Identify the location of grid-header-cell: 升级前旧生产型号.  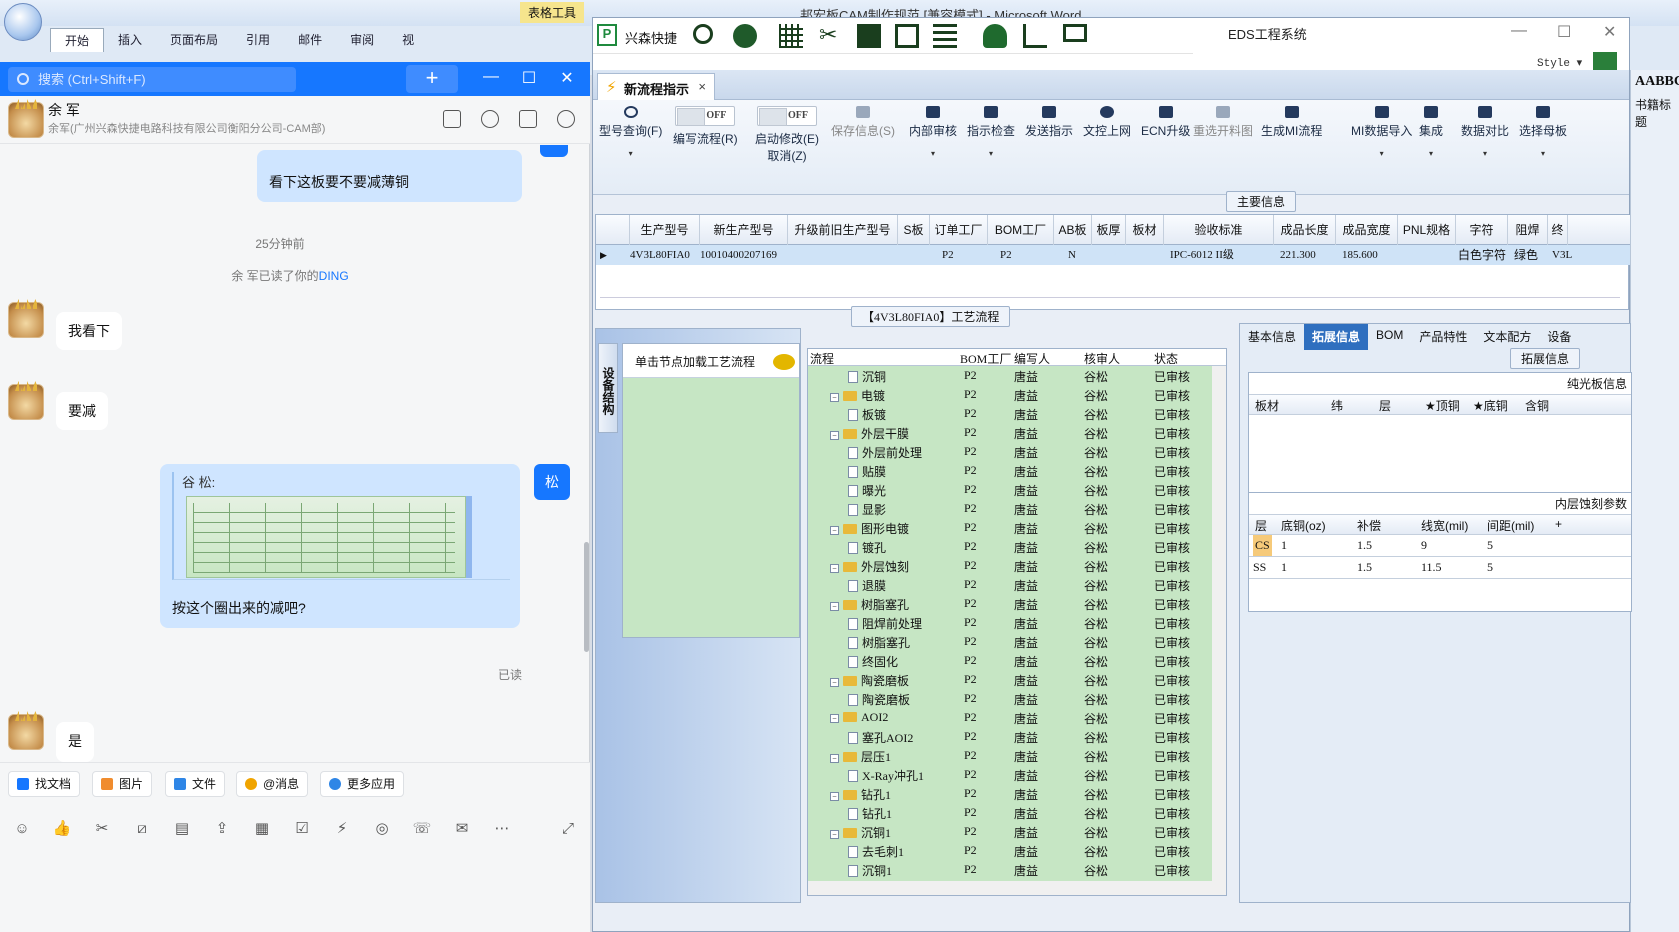
(843, 230).